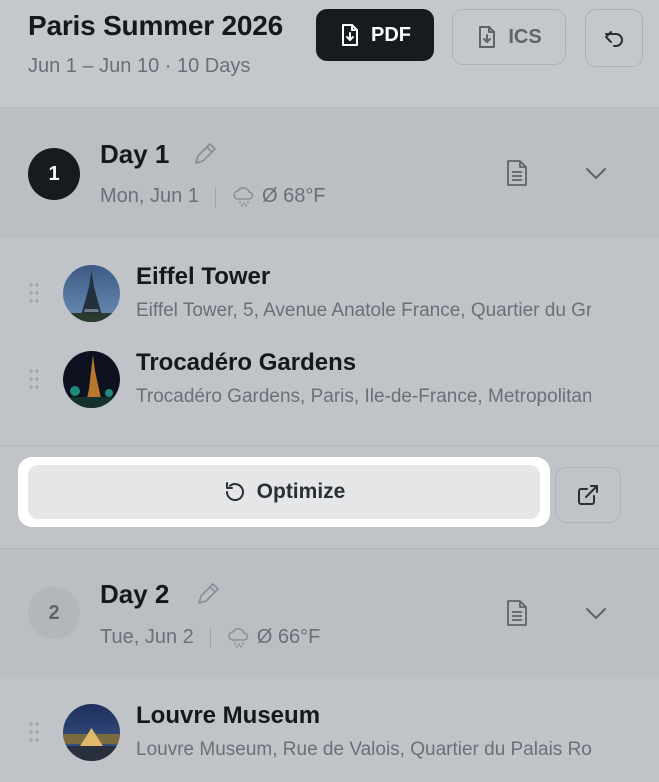  I want to click on refresh-icon, so click(234, 491).